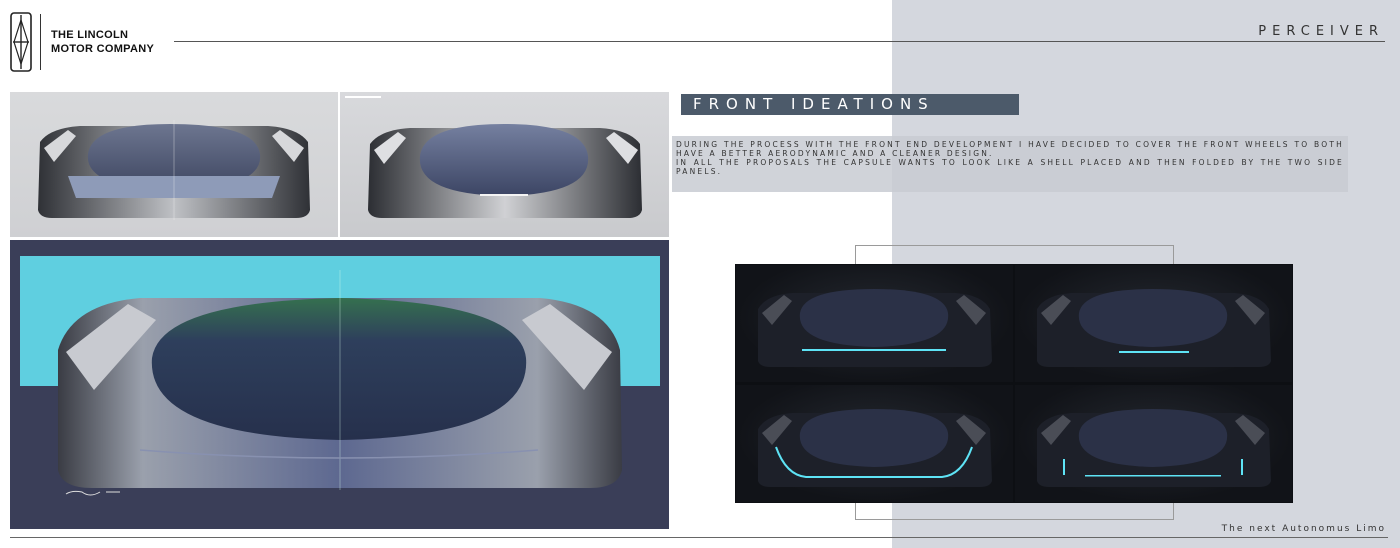  Describe the element at coordinates (1014, 255) in the screenshot. I see `grid-frame-top` at that location.